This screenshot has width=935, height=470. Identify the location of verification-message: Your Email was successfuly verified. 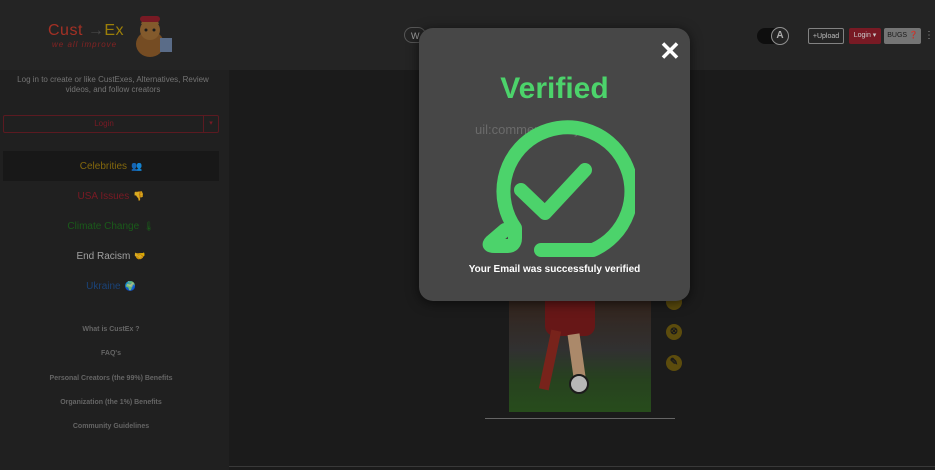
(554, 269).